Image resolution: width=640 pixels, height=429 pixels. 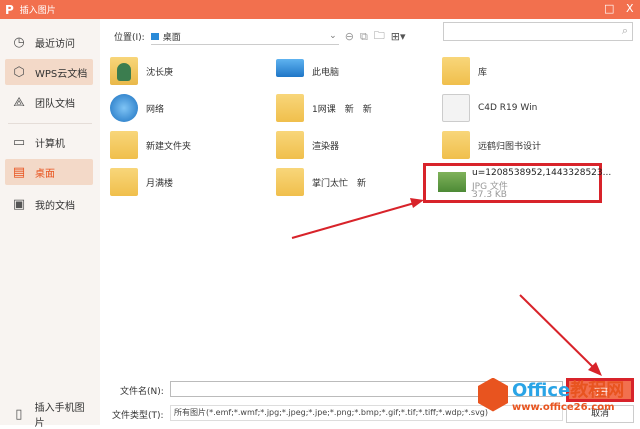 I want to click on watermark-brand2: 教程网, so click(x=597, y=390).